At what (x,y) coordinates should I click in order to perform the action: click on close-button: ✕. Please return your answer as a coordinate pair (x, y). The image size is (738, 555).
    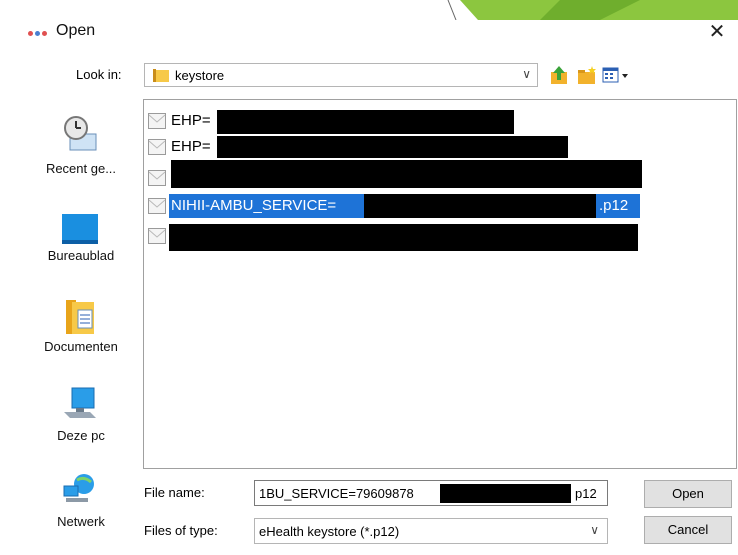
    Looking at the image, I should click on (717, 32).